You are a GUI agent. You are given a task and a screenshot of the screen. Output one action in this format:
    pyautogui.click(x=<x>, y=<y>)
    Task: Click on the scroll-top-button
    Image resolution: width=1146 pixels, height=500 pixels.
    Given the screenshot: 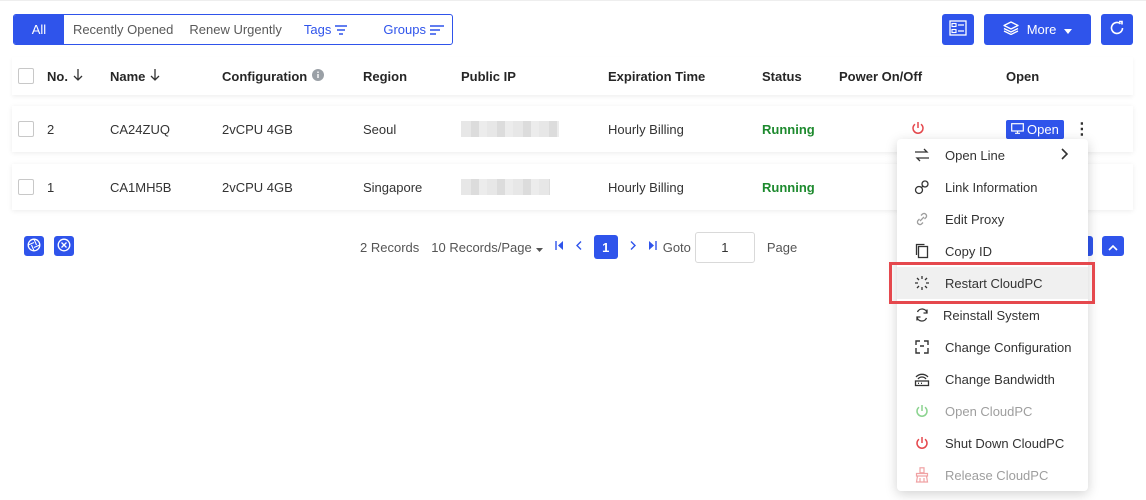 What is the action you would take?
    pyautogui.click(x=1113, y=246)
    